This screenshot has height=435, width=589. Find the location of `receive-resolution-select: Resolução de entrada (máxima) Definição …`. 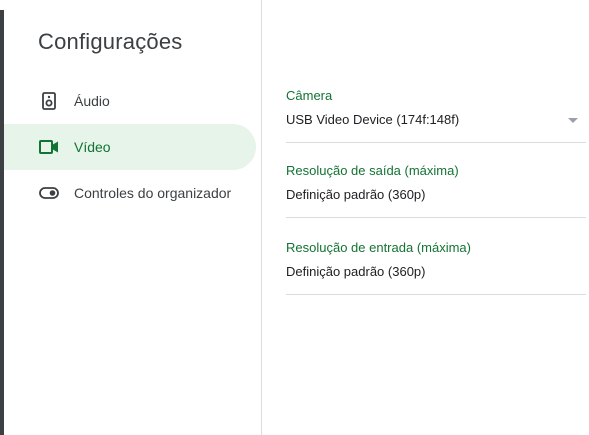

receive-resolution-select: Resolução de entrada (máxima) Definição … is located at coordinates (436, 267).